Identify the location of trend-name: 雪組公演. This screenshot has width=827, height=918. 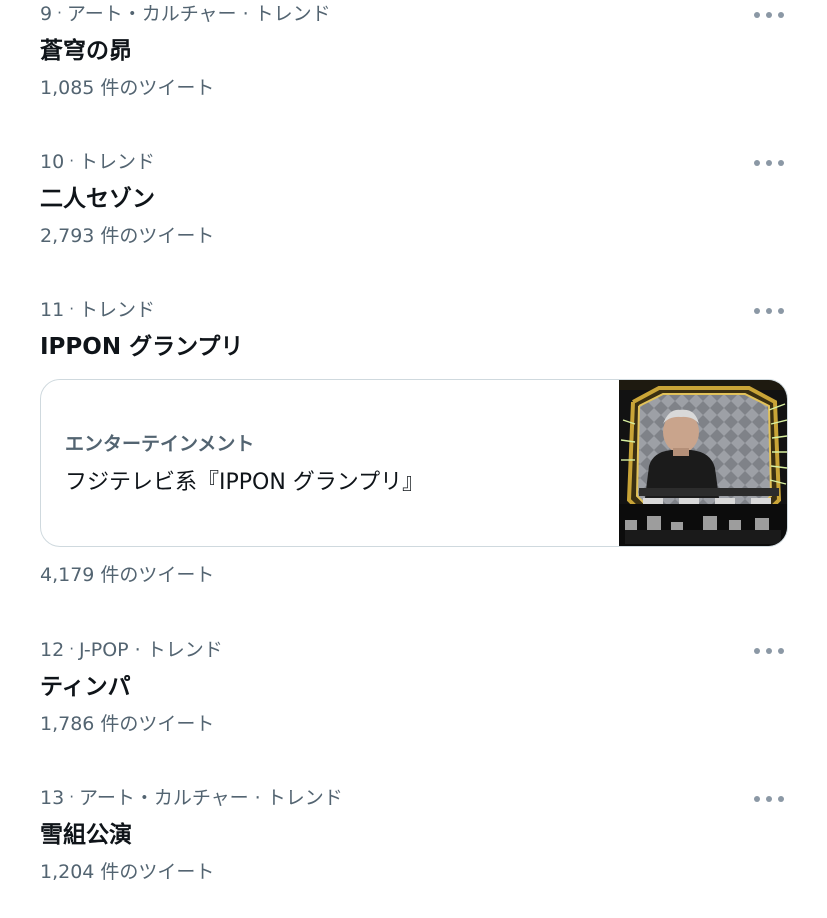
(86, 835).